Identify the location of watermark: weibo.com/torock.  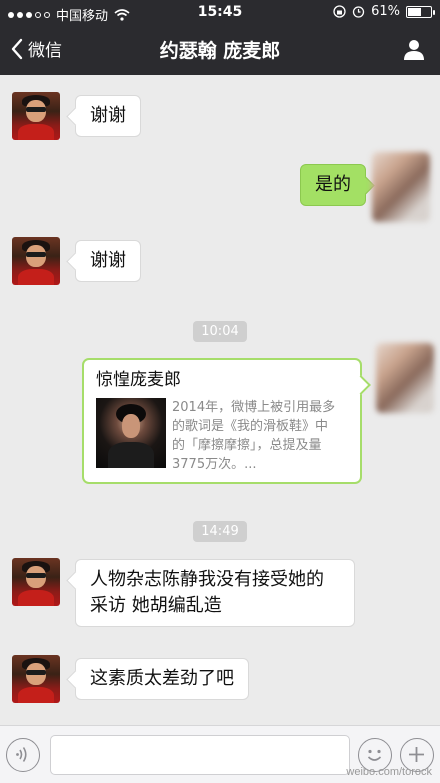
(389, 772).